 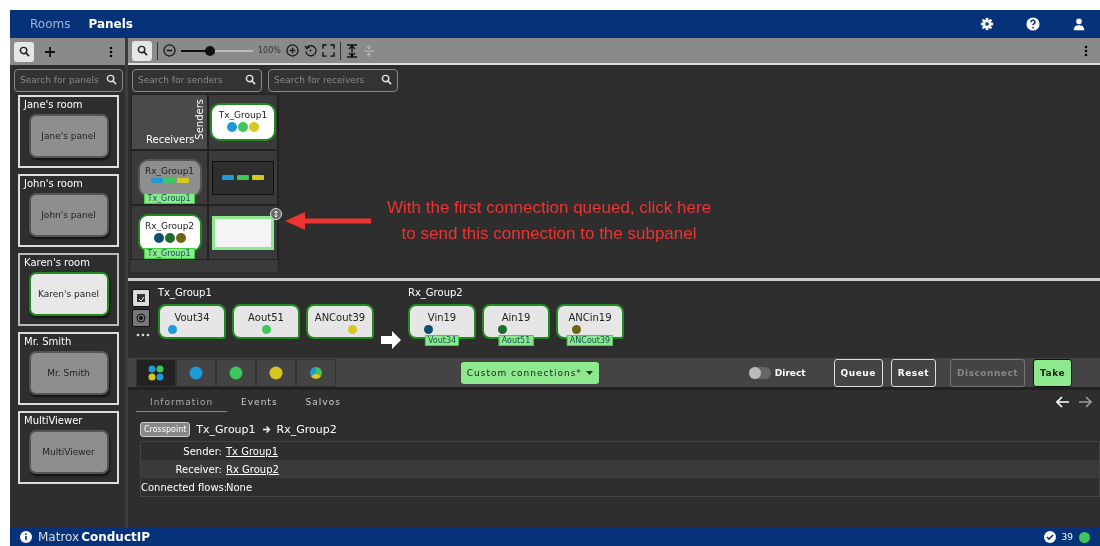 What do you see at coordinates (170, 139) in the screenshot?
I see `receivers-label: Receivers` at bounding box center [170, 139].